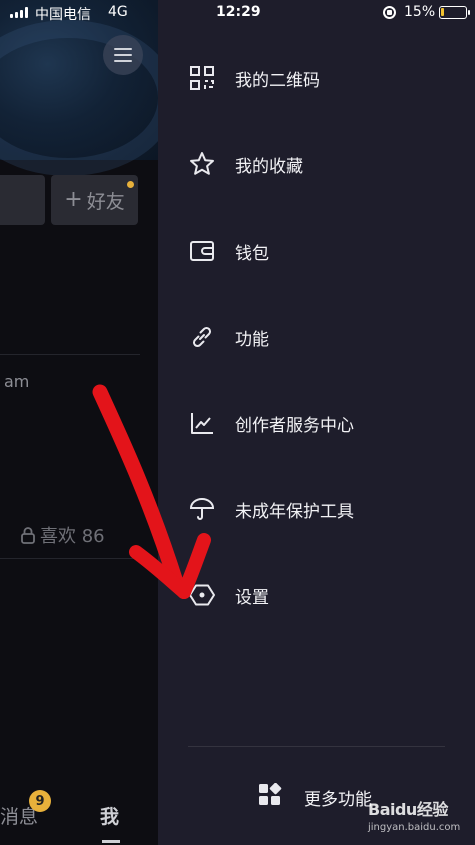 The image size is (475, 845). I want to click on drawer-item-label: 设置, so click(252, 597).